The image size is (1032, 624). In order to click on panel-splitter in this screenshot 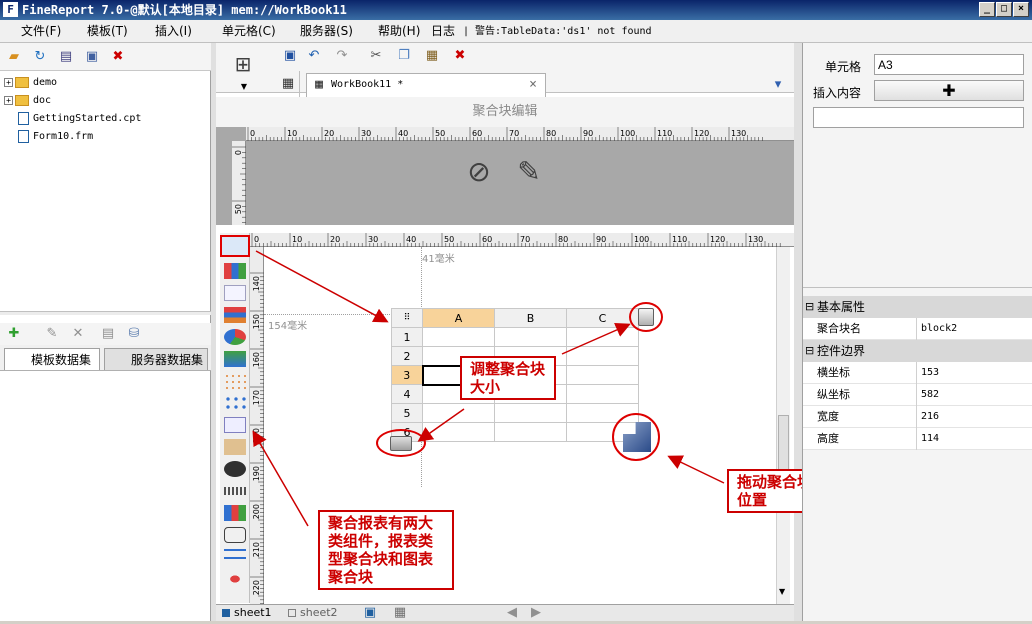, I will do `click(917, 289)`.